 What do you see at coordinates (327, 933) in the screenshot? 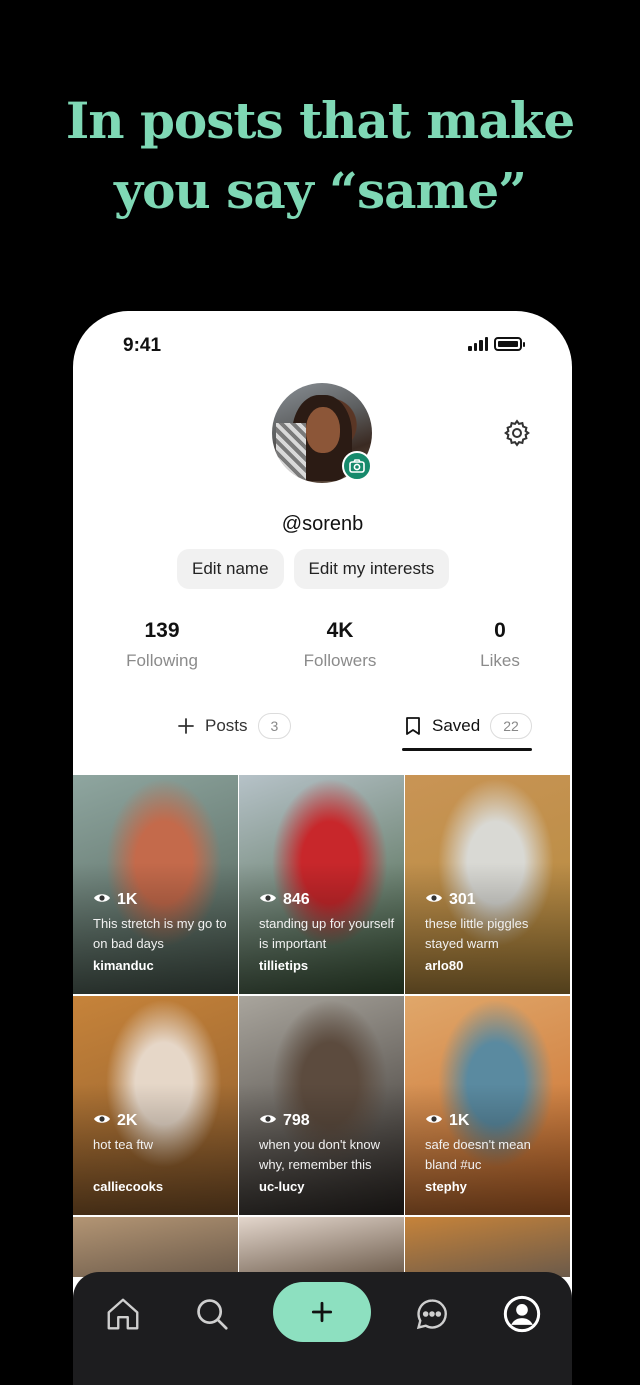
I see `post-caption: standing up for yourself is important` at bounding box center [327, 933].